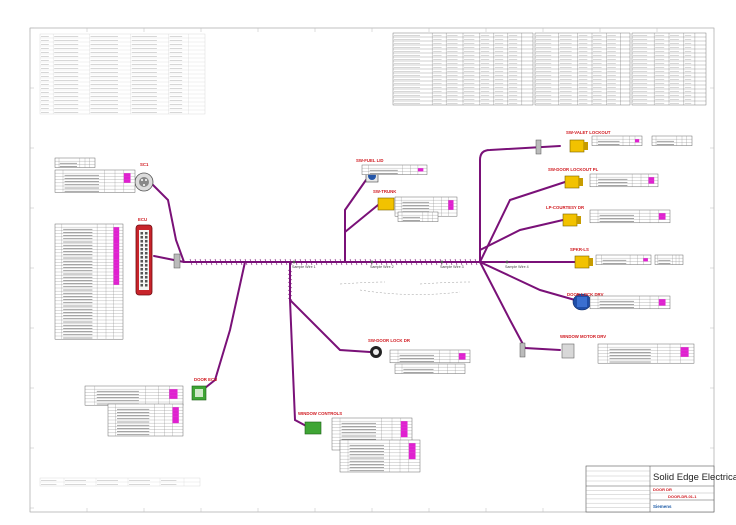  What do you see at coordinates (199, 393) in the screenshot?
I see `connector-doorecu` at bounding box center [199, 393].